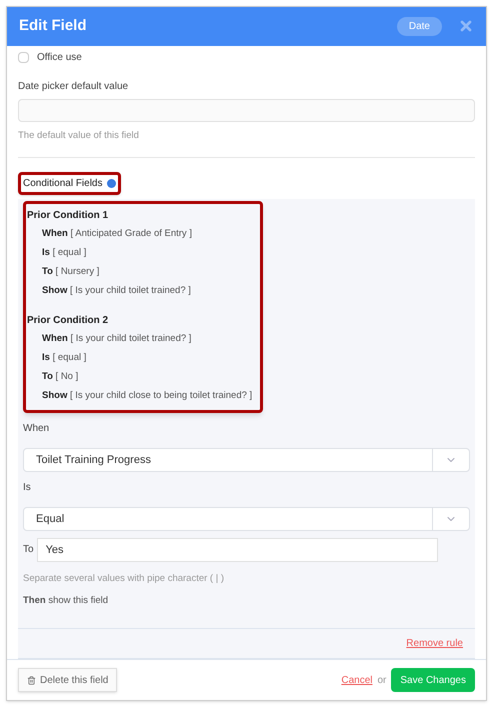 This screenshot has width=493, height=707. What do you see at coordinates (68, 680) in the screenshot?
I see `delete-button: Delete this field` at bounding box center [68, 680].